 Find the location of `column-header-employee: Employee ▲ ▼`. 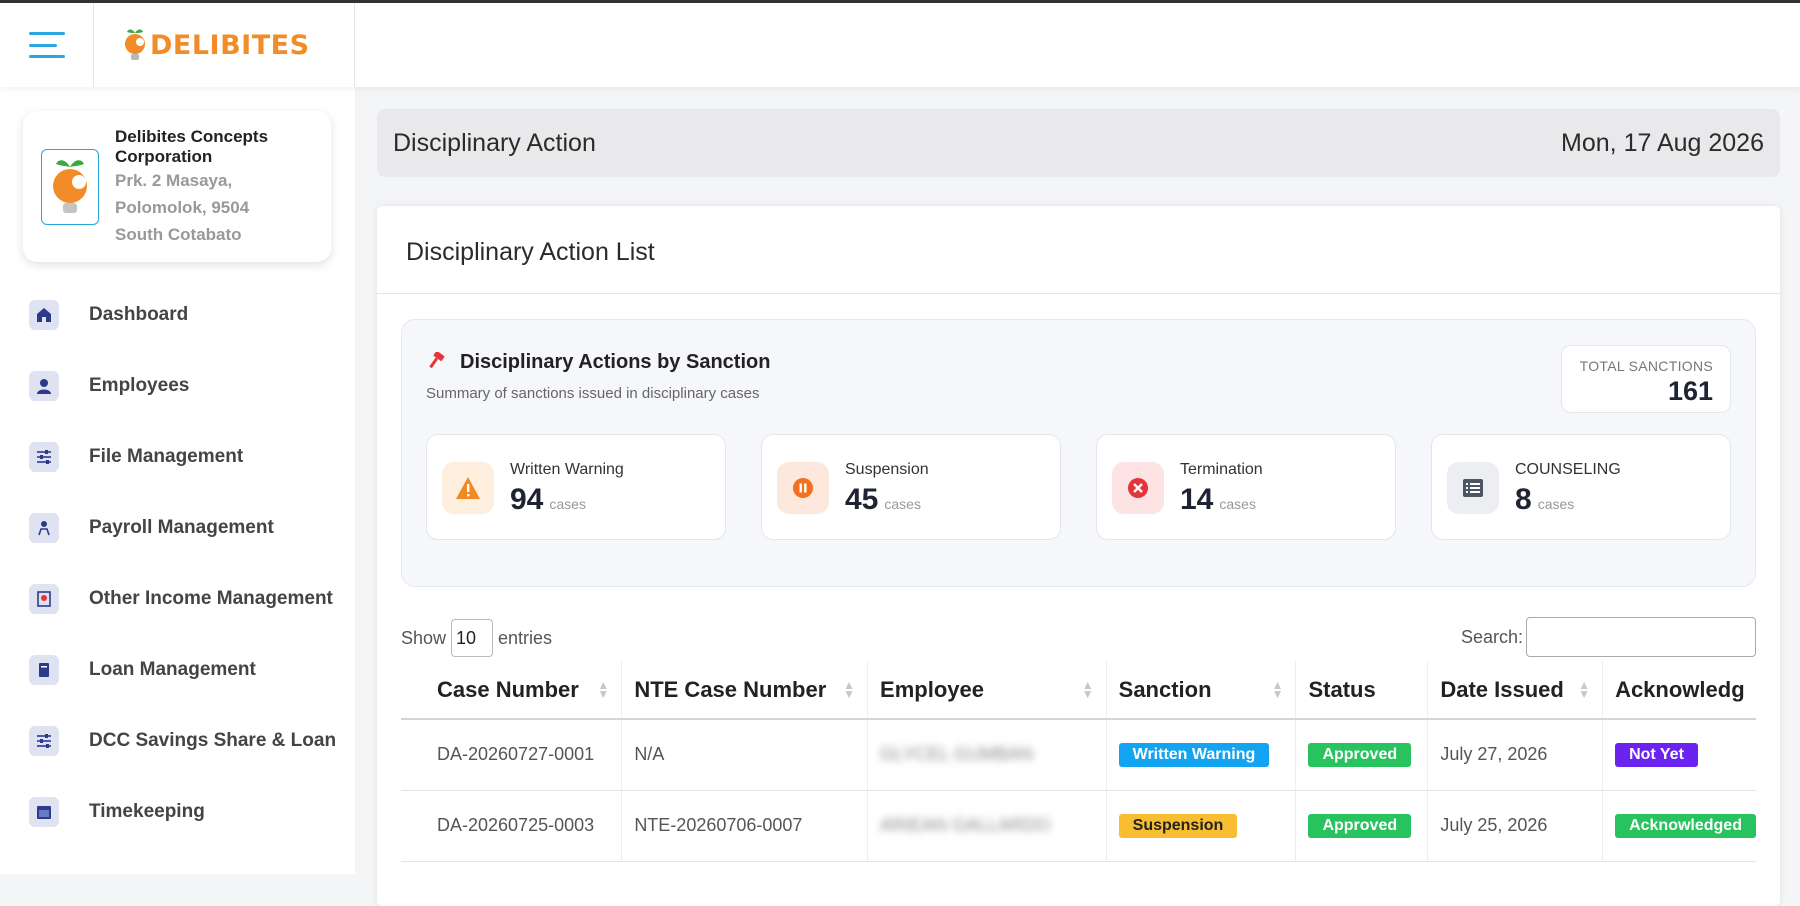

column-header-employee: Employee ▲ ▼ is located at coordinates (987, 690).